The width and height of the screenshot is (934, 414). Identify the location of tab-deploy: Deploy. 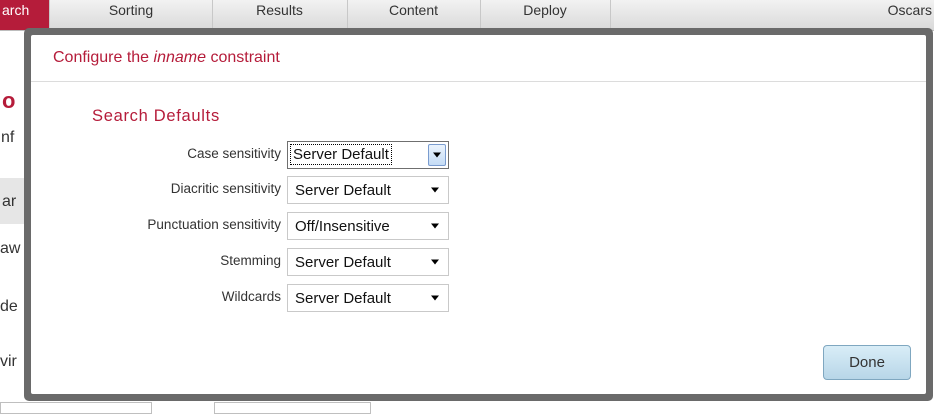
(545, 15).